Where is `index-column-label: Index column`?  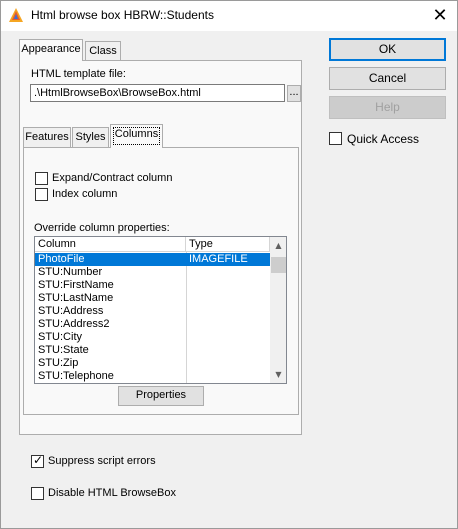
index-column-label: Index column is located at coordinates (85, 194).